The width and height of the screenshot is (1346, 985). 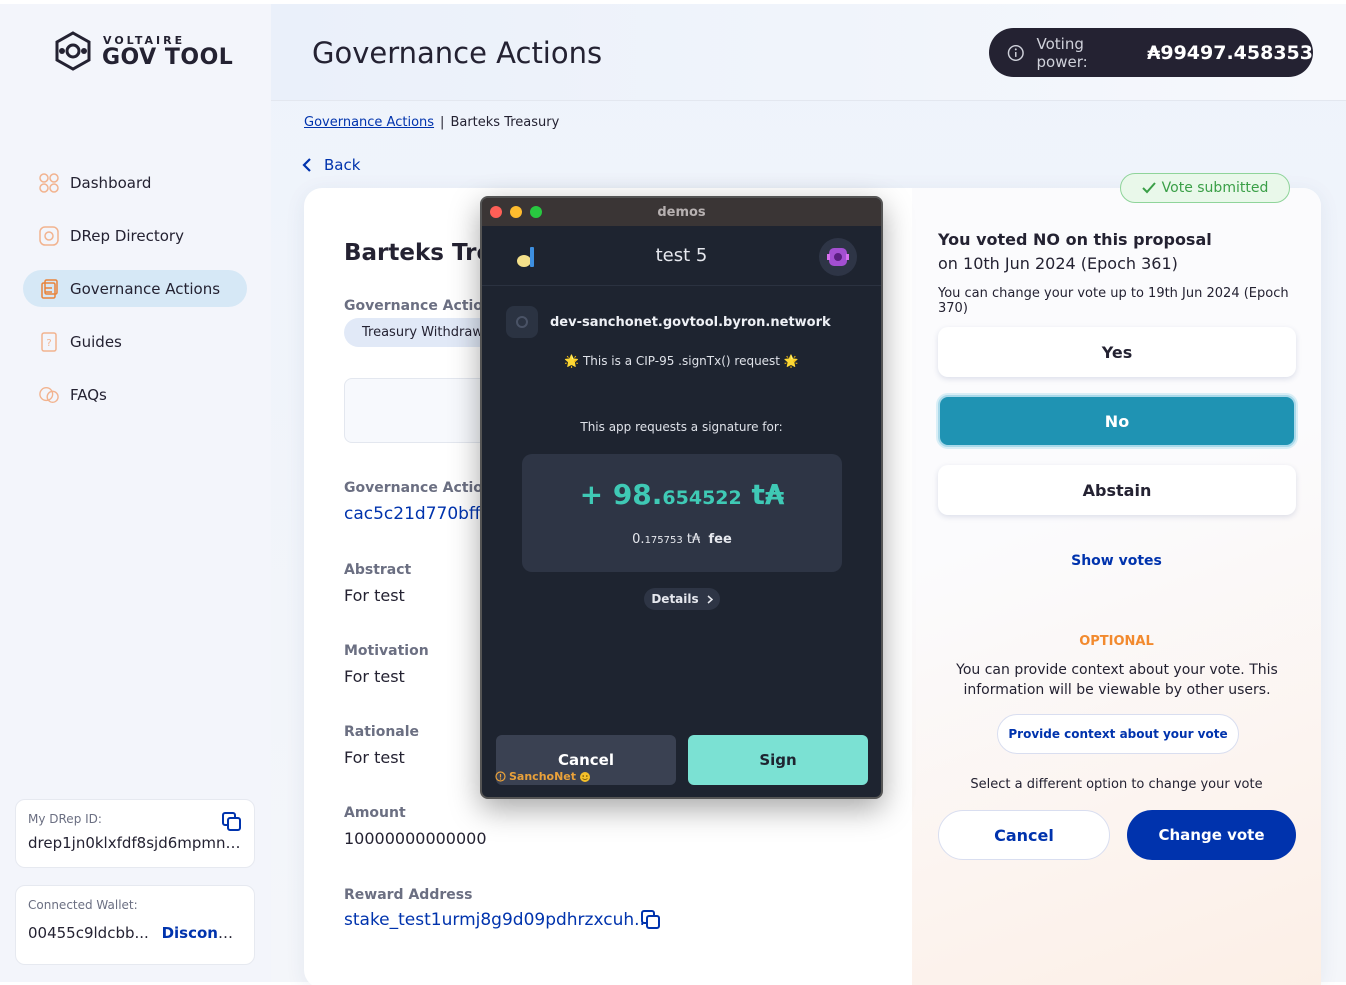 What do you see at coordinates (682, 539) in the screenshot?
I see `transaction-fee: 0.175753 t₳ fee` at bounding box center [682, 539].